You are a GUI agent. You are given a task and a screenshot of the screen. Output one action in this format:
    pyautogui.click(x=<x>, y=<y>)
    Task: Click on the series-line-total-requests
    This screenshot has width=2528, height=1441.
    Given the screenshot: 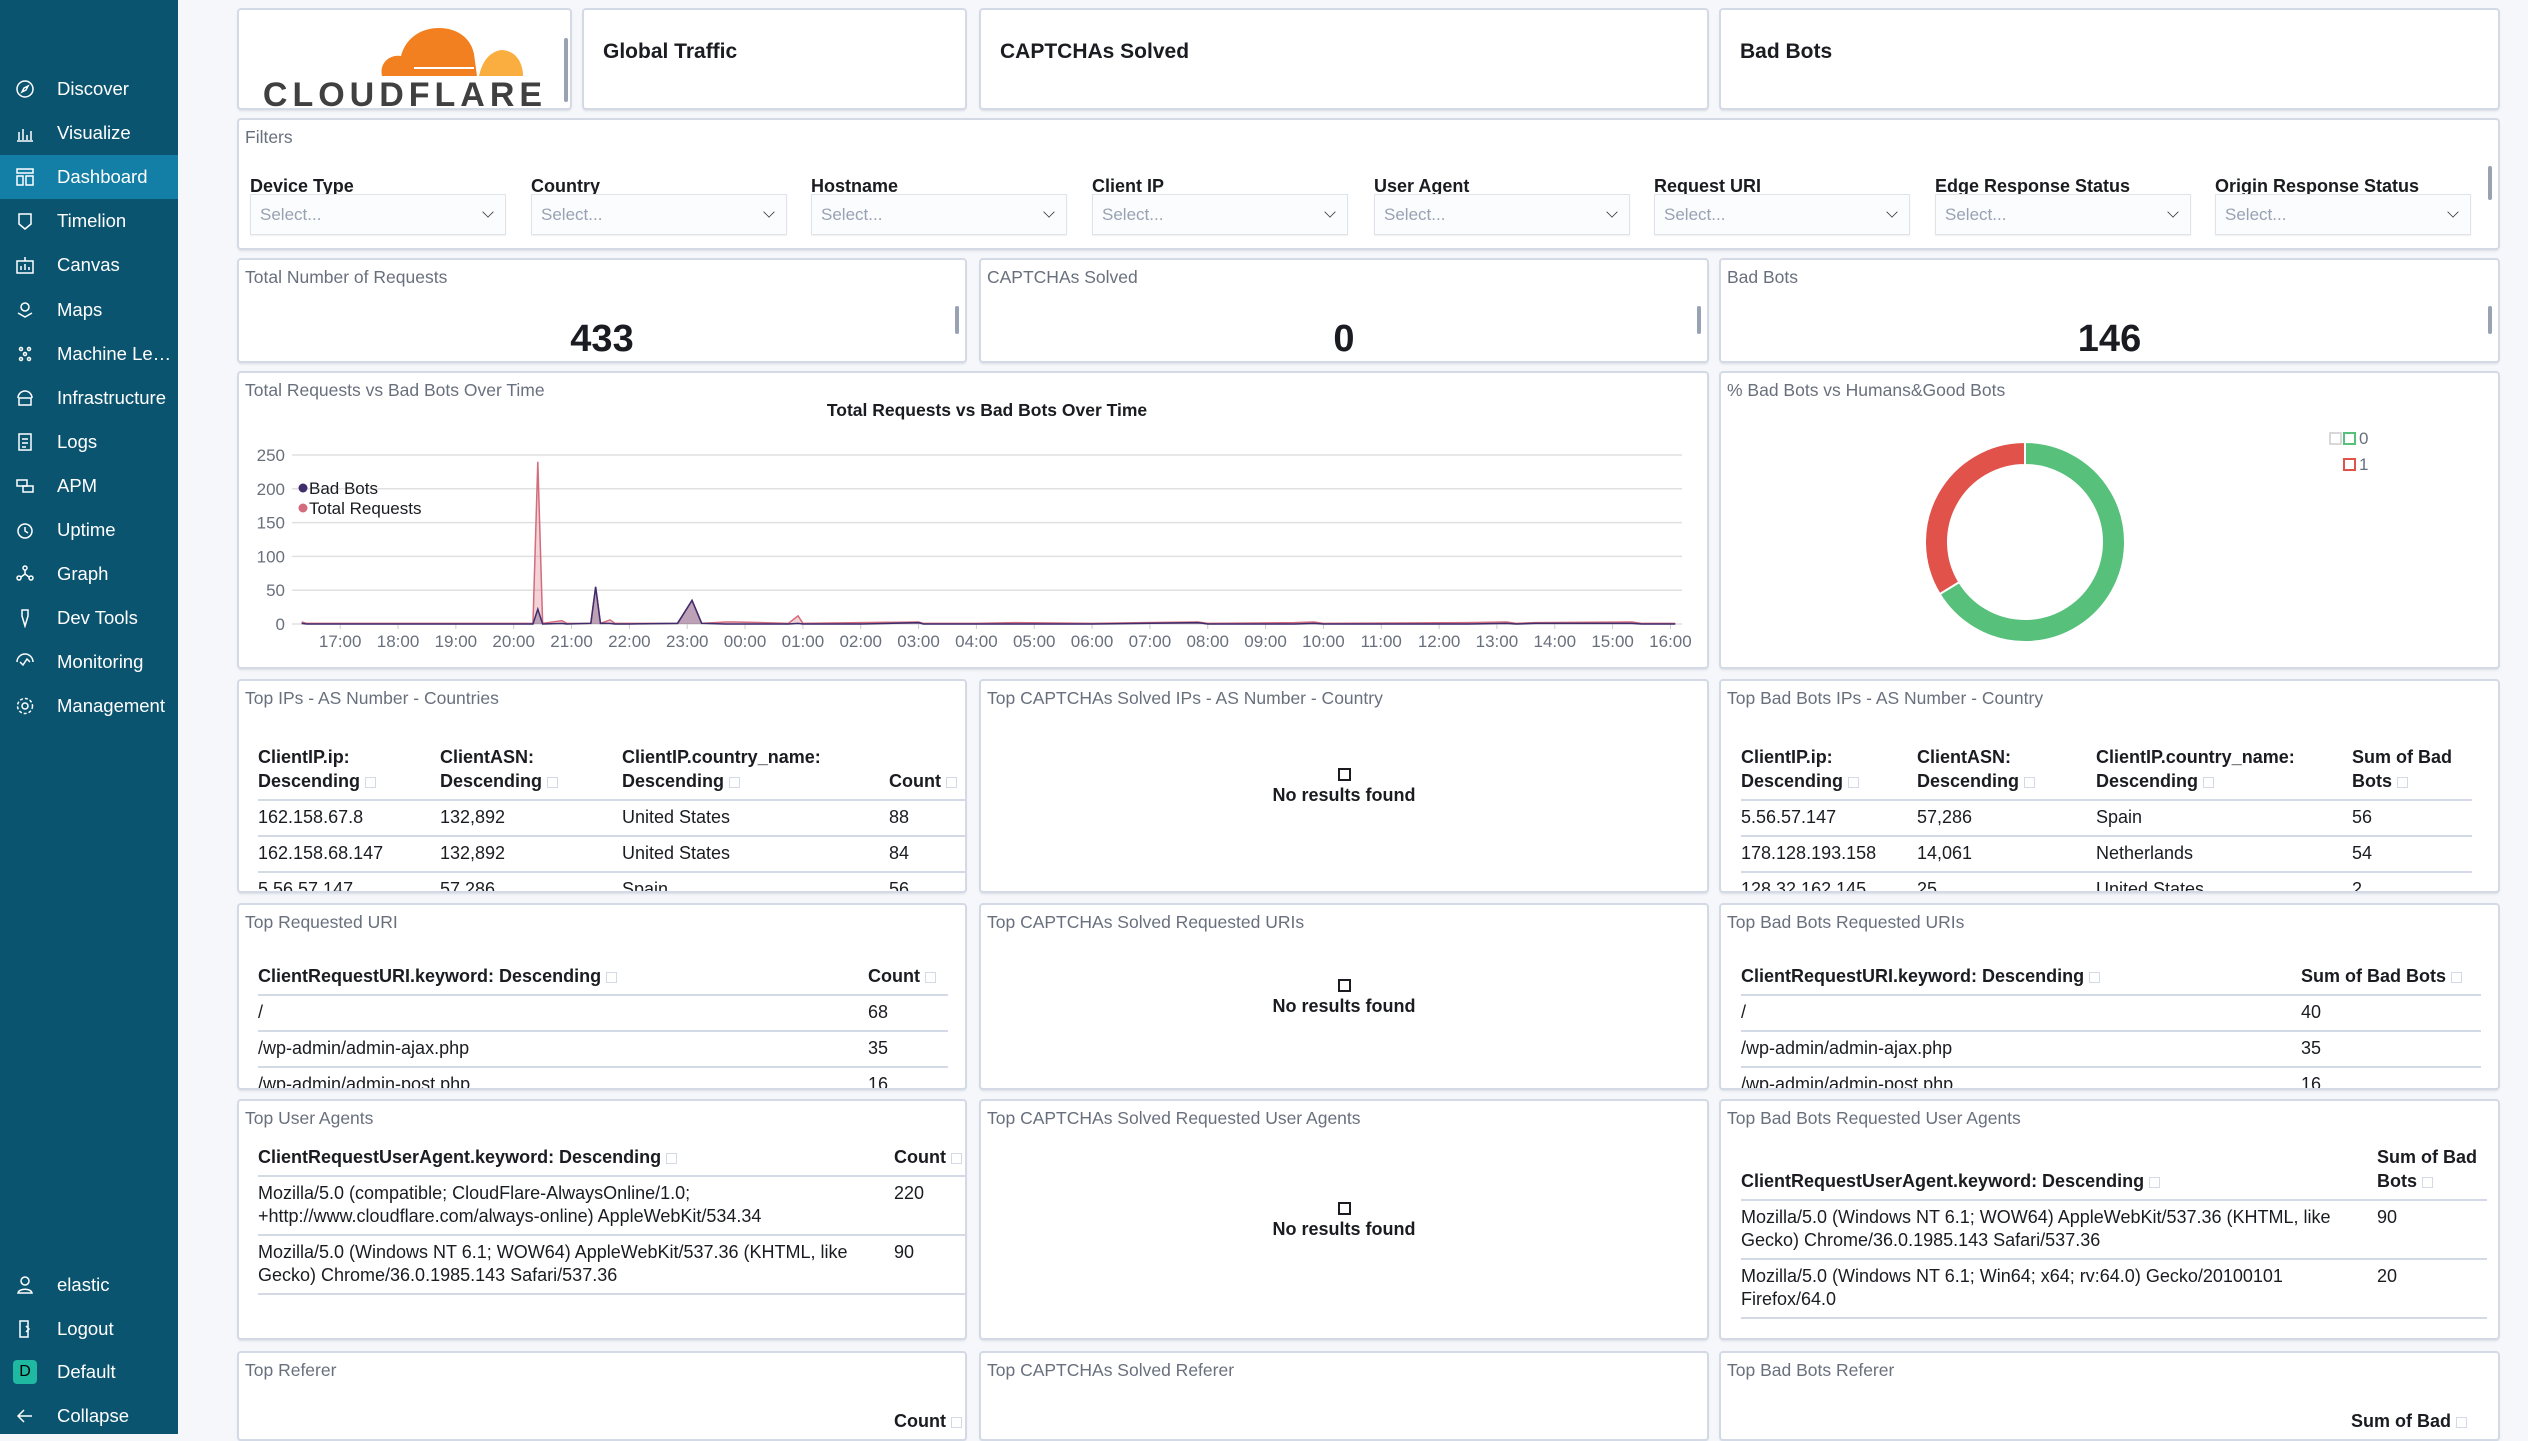 What is the action you would take?
    pyautogui.click(x=988, y=543)
    